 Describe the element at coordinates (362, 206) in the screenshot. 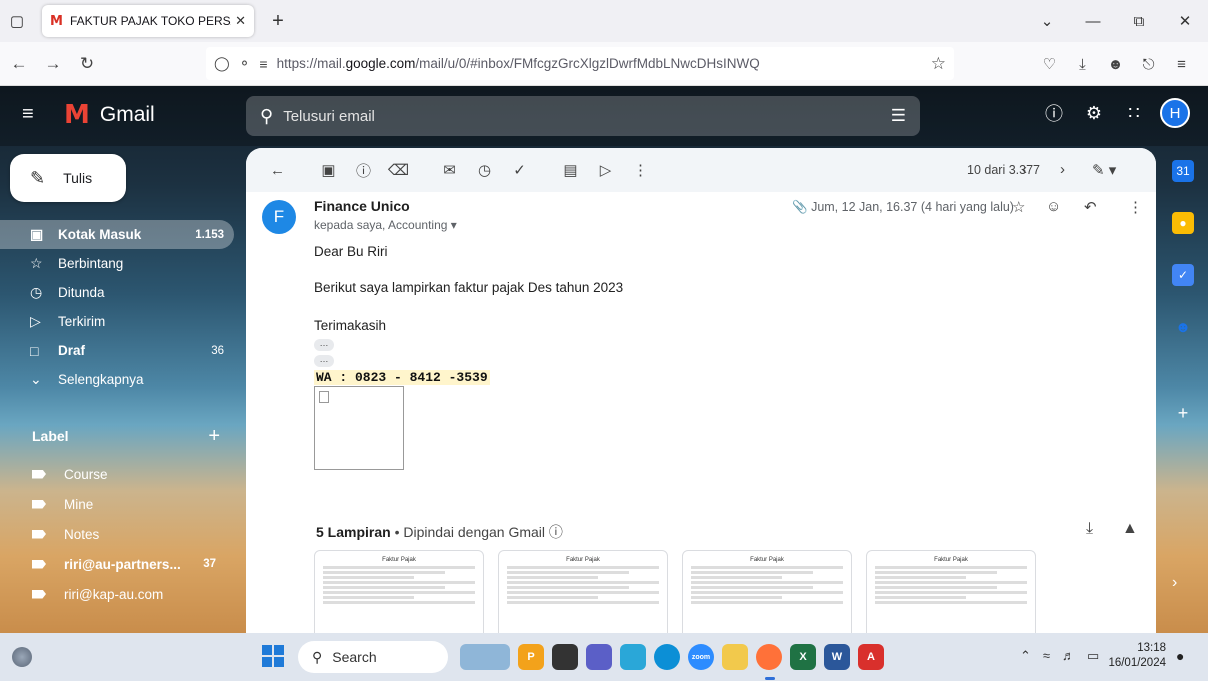

I see `sender-name: Finance Unico` at that location.